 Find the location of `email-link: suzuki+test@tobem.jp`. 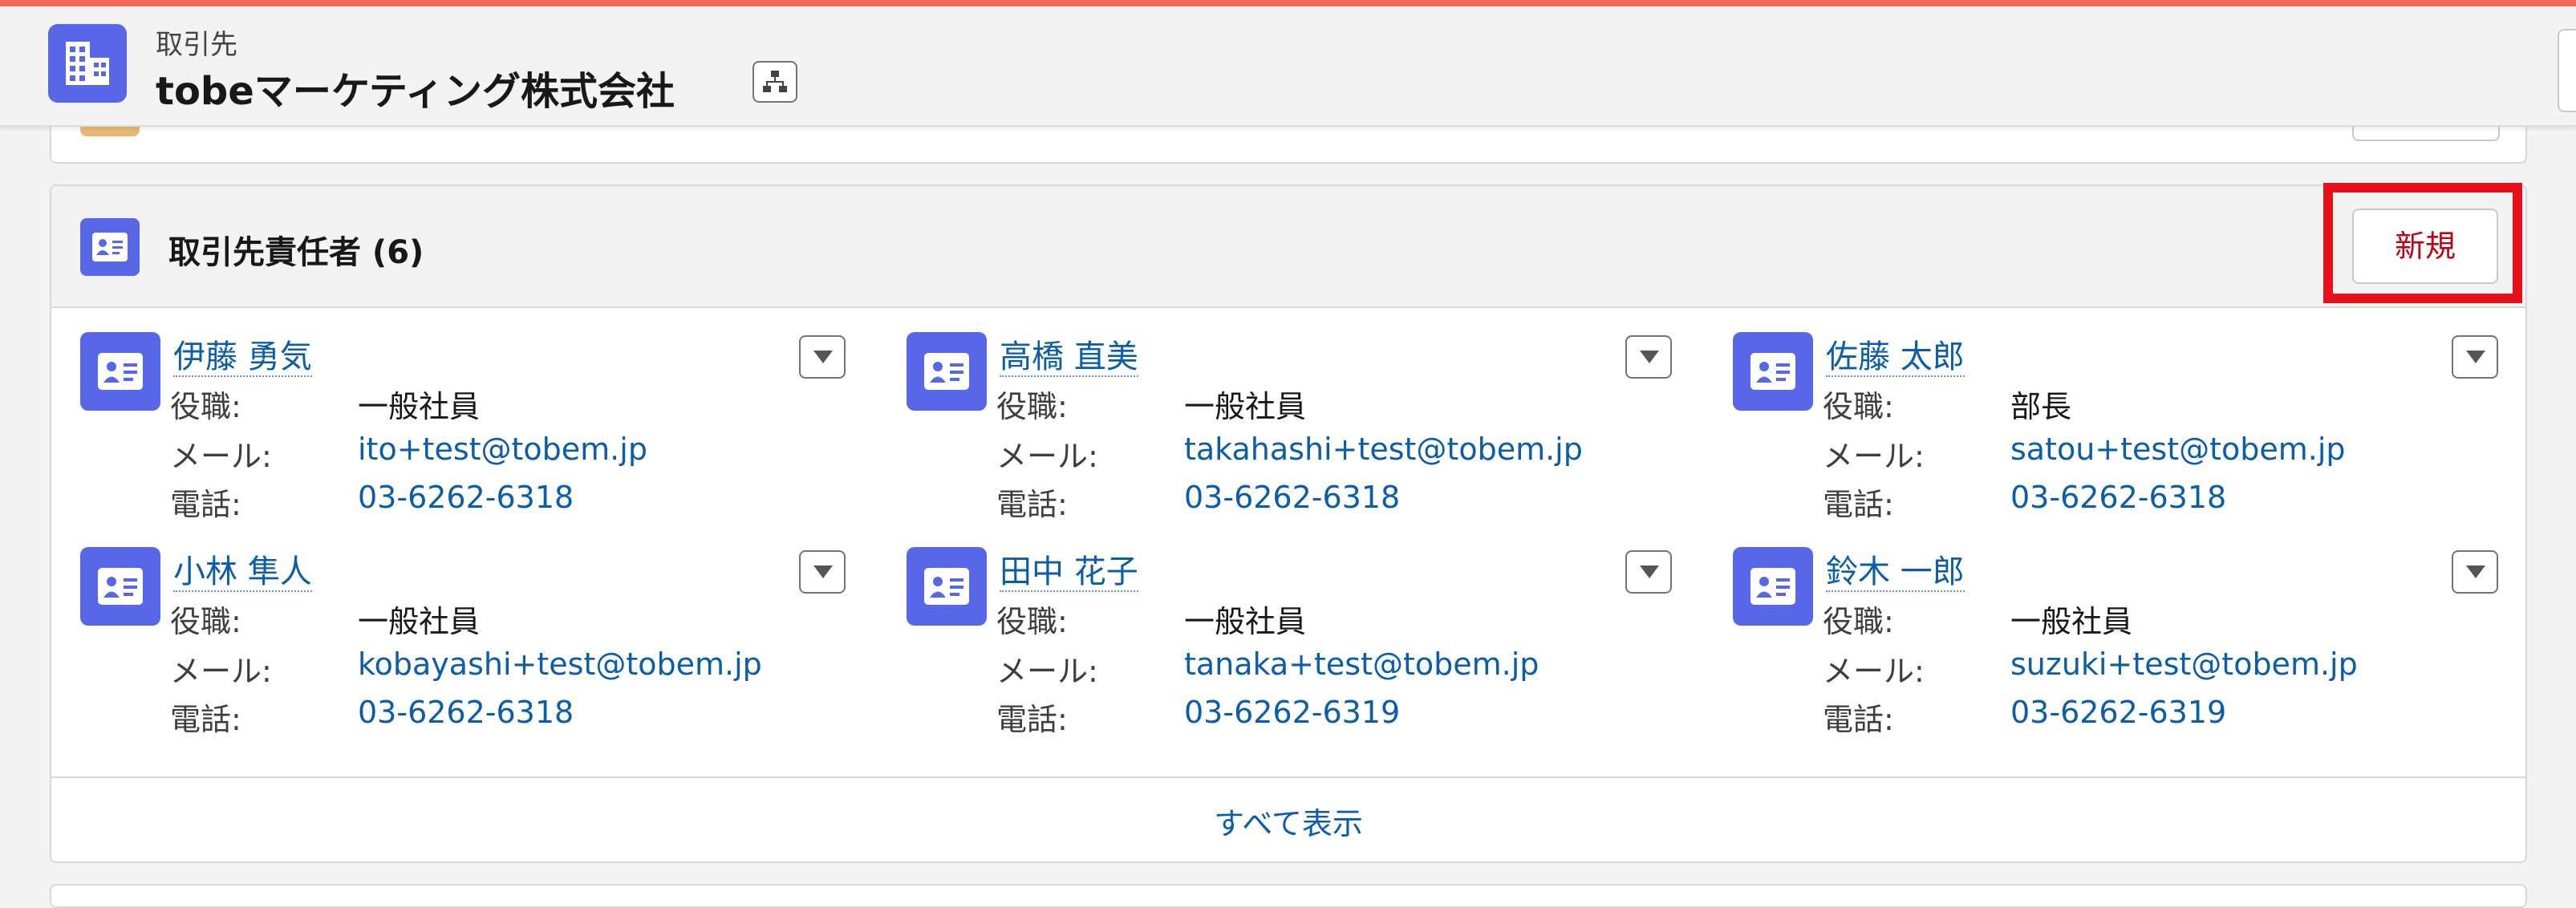

email-link: suzuki+test@tobem.jp is located at coordinates (2184, 664).